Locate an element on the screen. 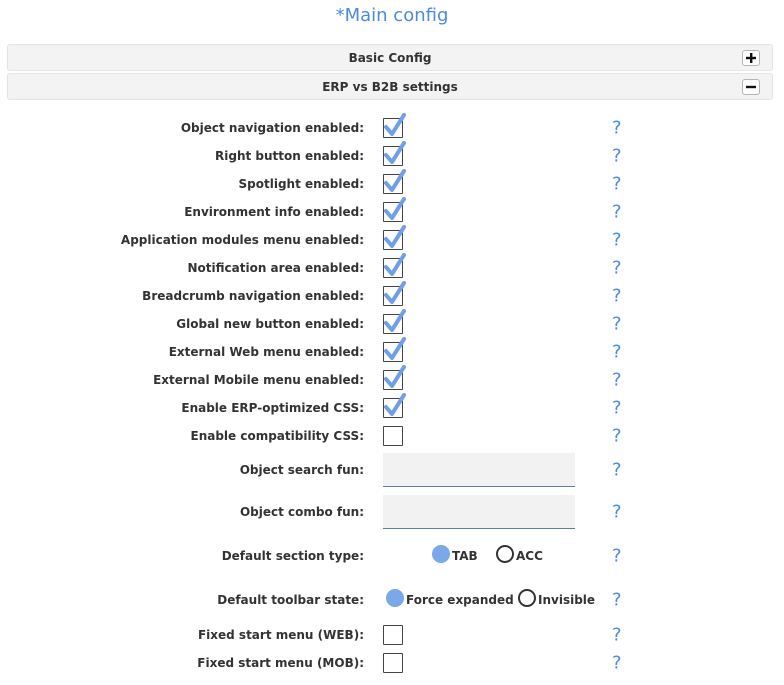  field-label: Object combo fun: is located at coordinates (301, 512).